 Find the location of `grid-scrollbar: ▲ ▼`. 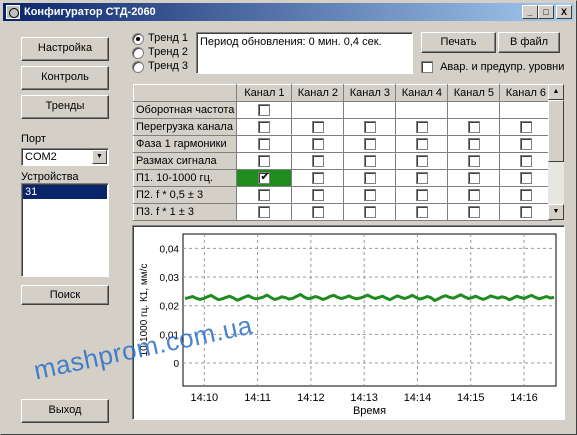

grid-scrollbar: ▲ ▼ is located at coordinates (556, 152).